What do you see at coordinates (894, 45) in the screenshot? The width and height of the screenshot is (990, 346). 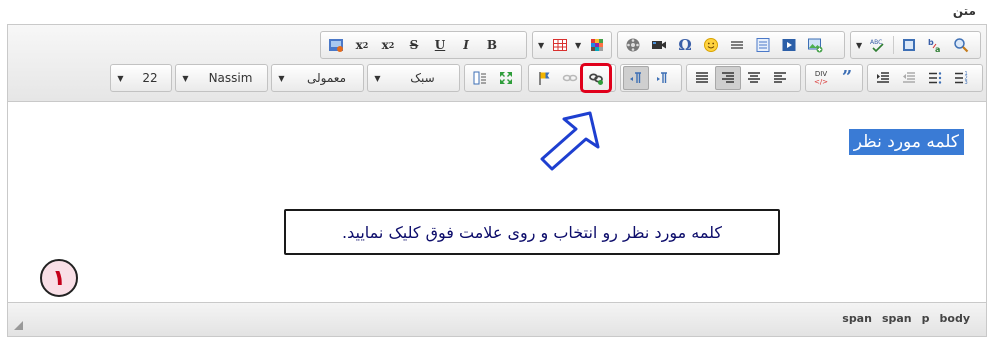 I see `toolbar-divider` at bounding box center [894, 45].